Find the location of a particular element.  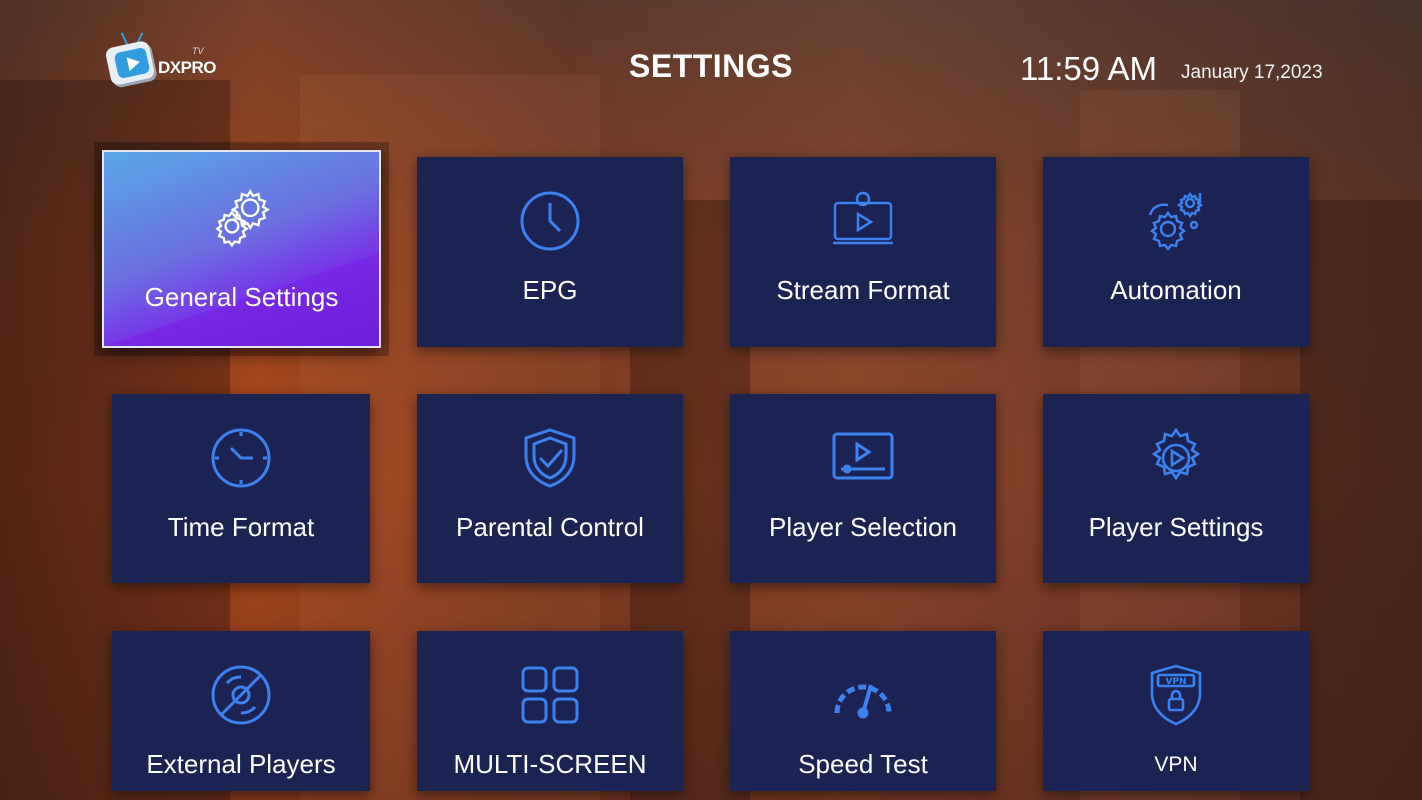

tile-label: MULTI-SCREEN is located at coordinates (550, 764).